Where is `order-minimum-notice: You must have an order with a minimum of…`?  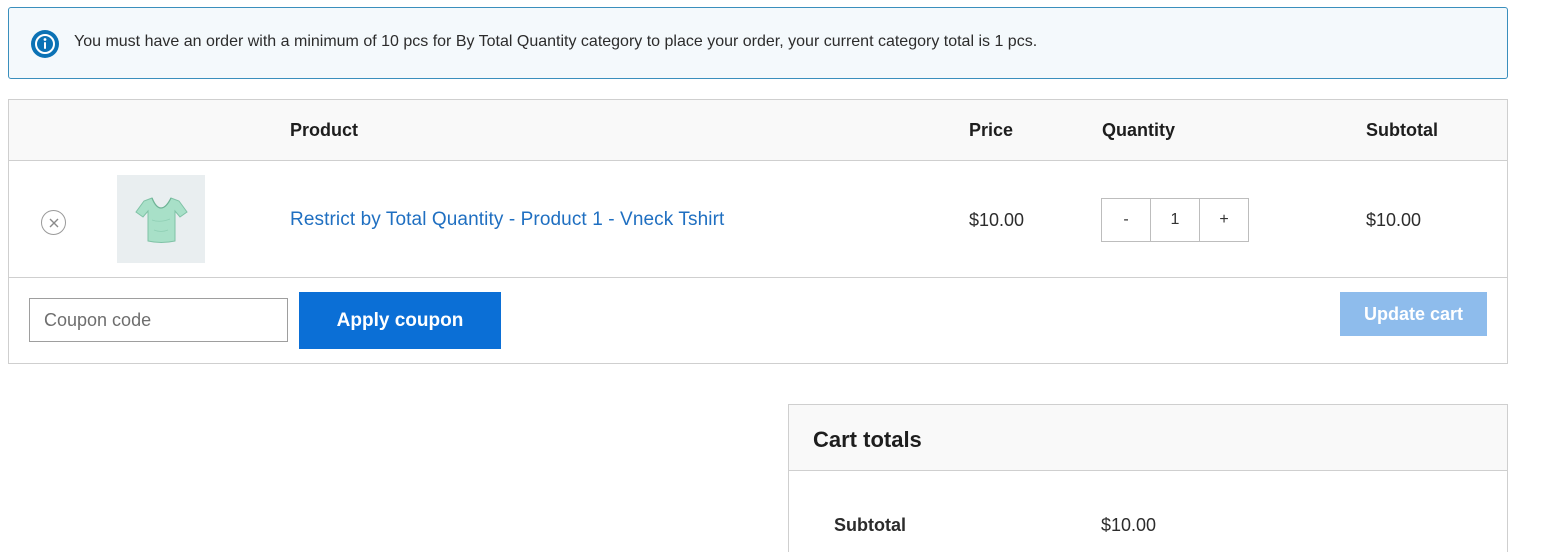
order-minimum-notice: You must have an order with a minimum of… is located at coordinates (758, 43).